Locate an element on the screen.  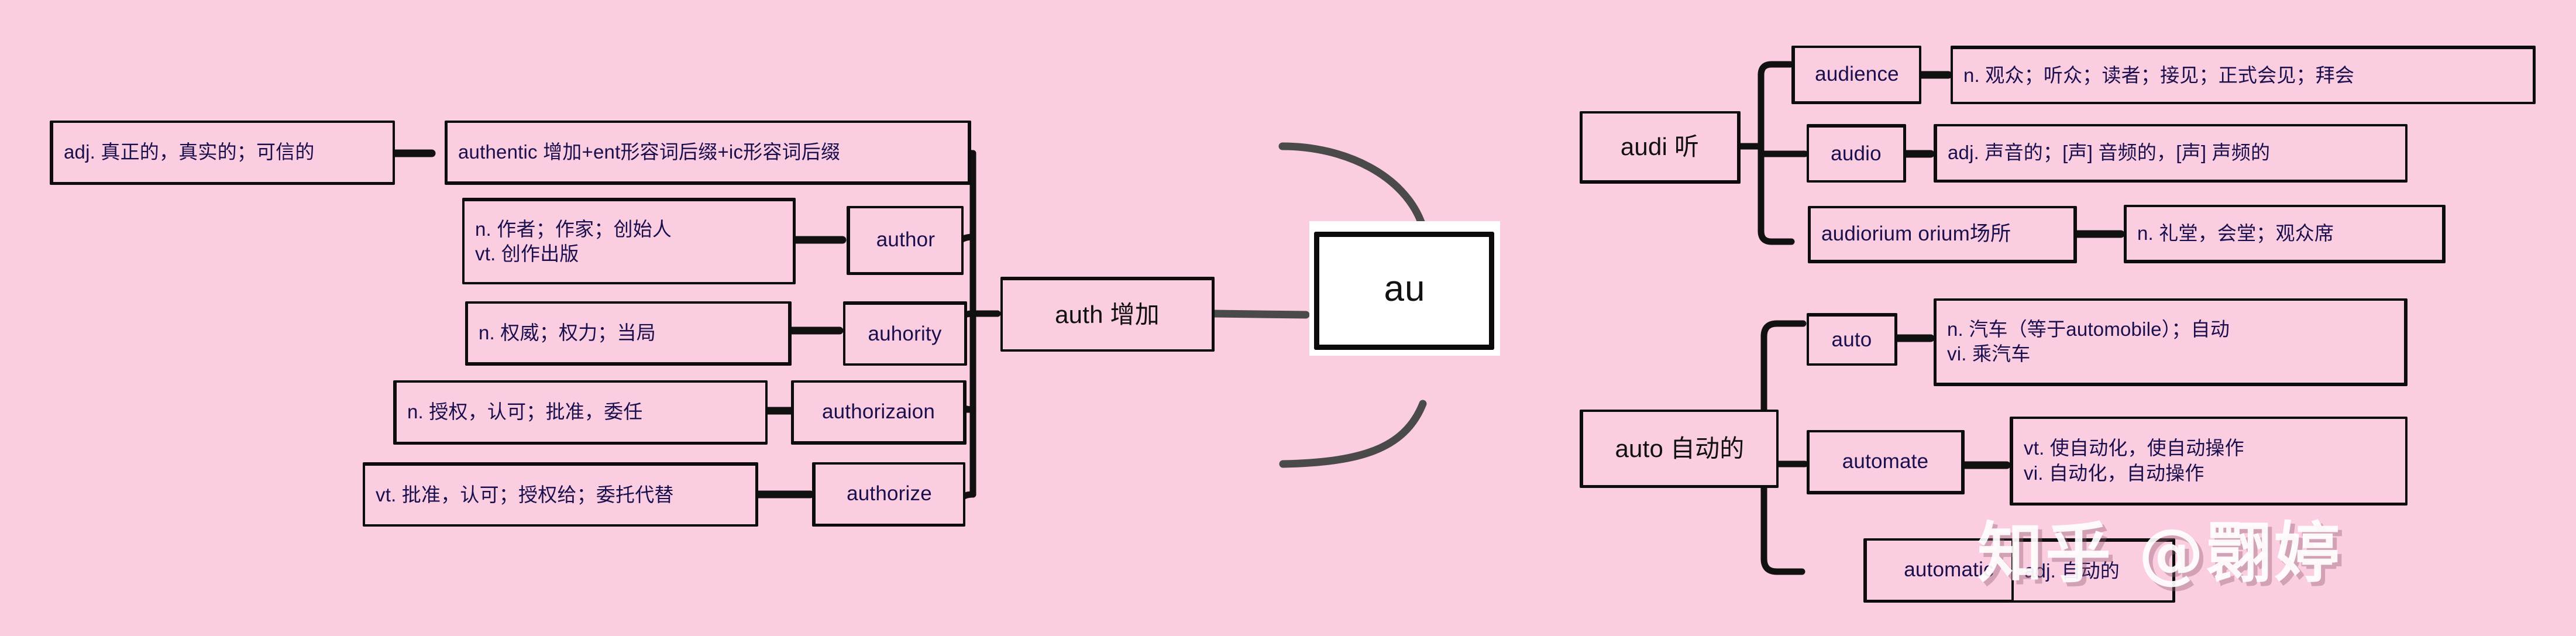
word-node-authentic: authentic 增加+ent形容词后缀+ic形容词后缀 is located at coordinates (708, 153).